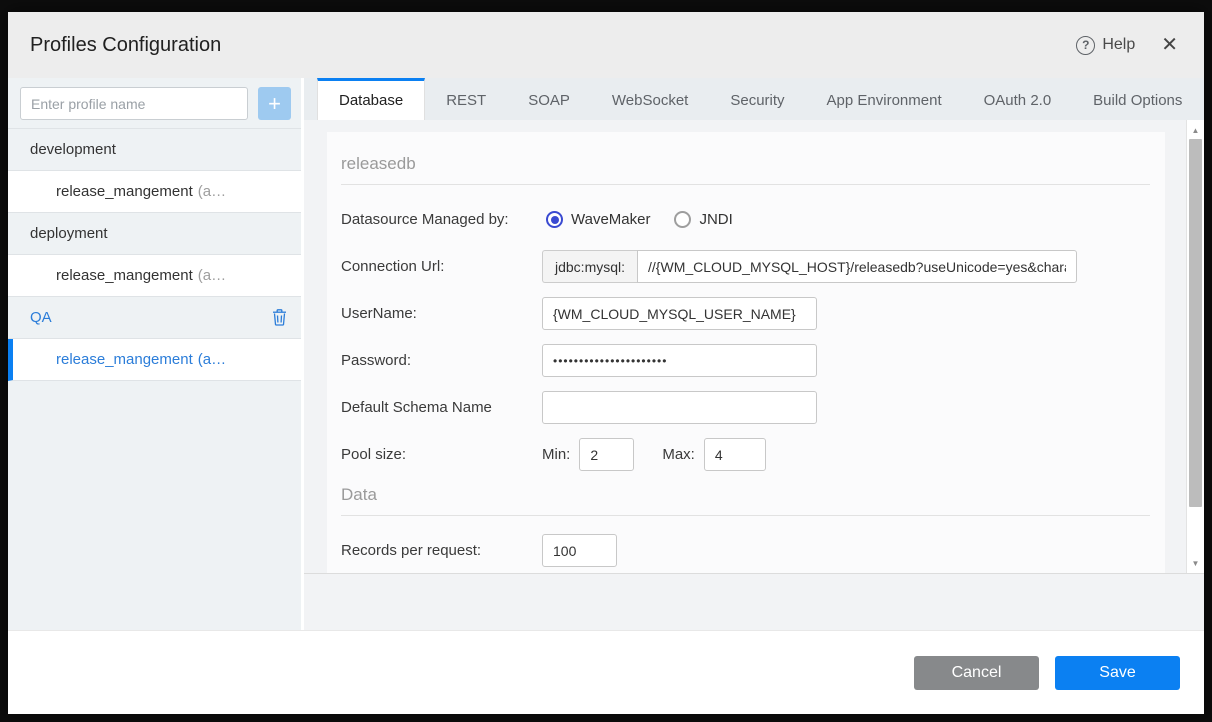 The image size is (1212, 722). Describe the element at coordinates (393, 266) in the screenshot. I see `connection-url-label: Connection Url:` at that location.